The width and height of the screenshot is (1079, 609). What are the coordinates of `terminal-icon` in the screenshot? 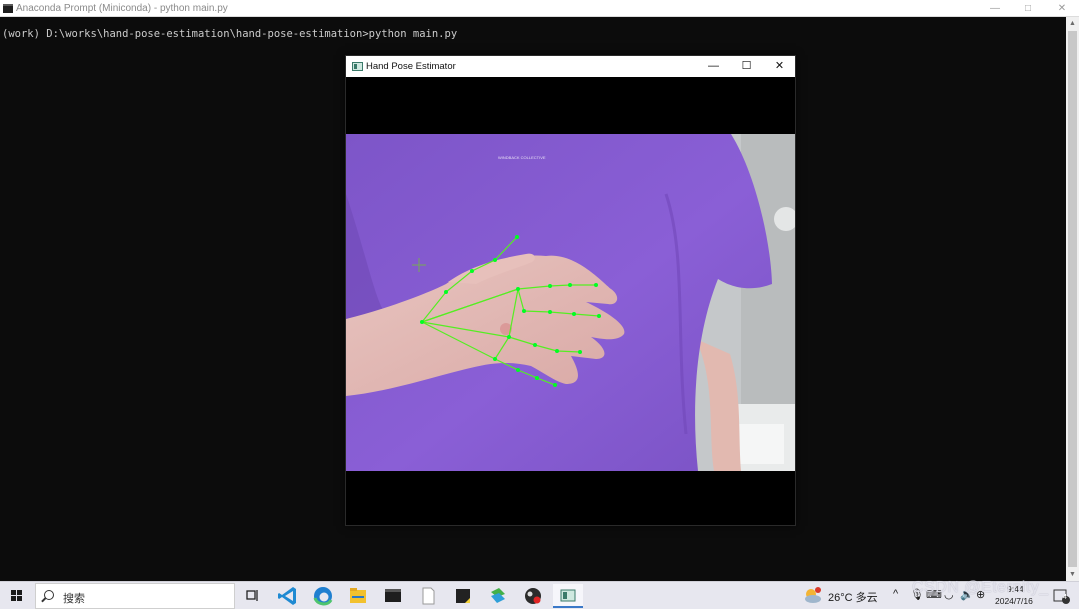 It's located at (393, 595).